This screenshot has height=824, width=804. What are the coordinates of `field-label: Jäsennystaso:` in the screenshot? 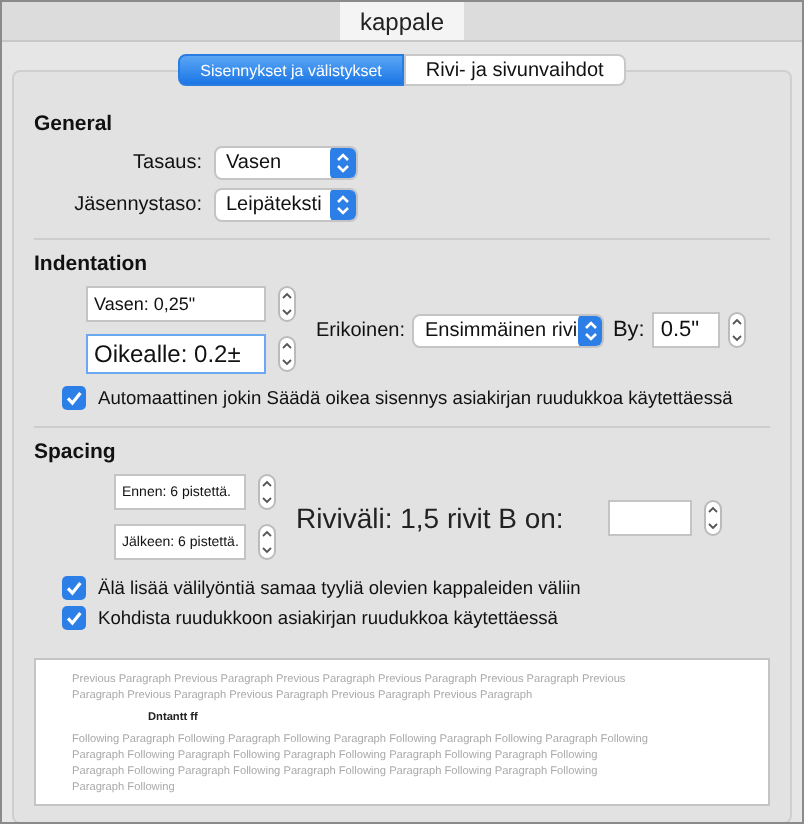 It's located at (137, 205).